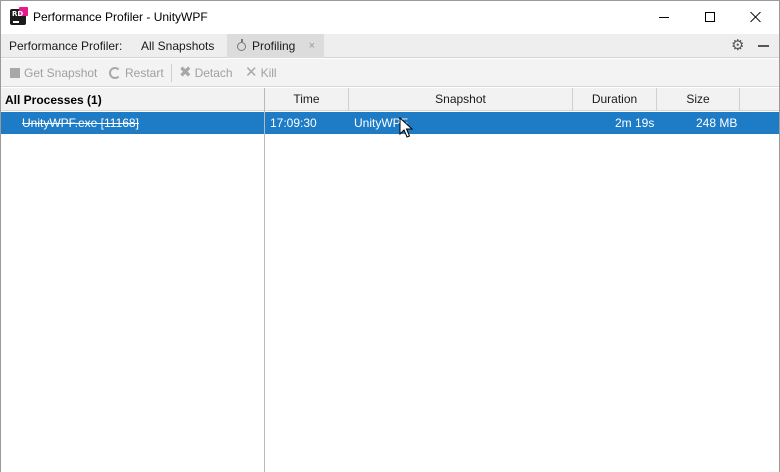 The height and width of the screenshot is (472, 780). I want to click on tab-label: Profiling, so click(274, 46).